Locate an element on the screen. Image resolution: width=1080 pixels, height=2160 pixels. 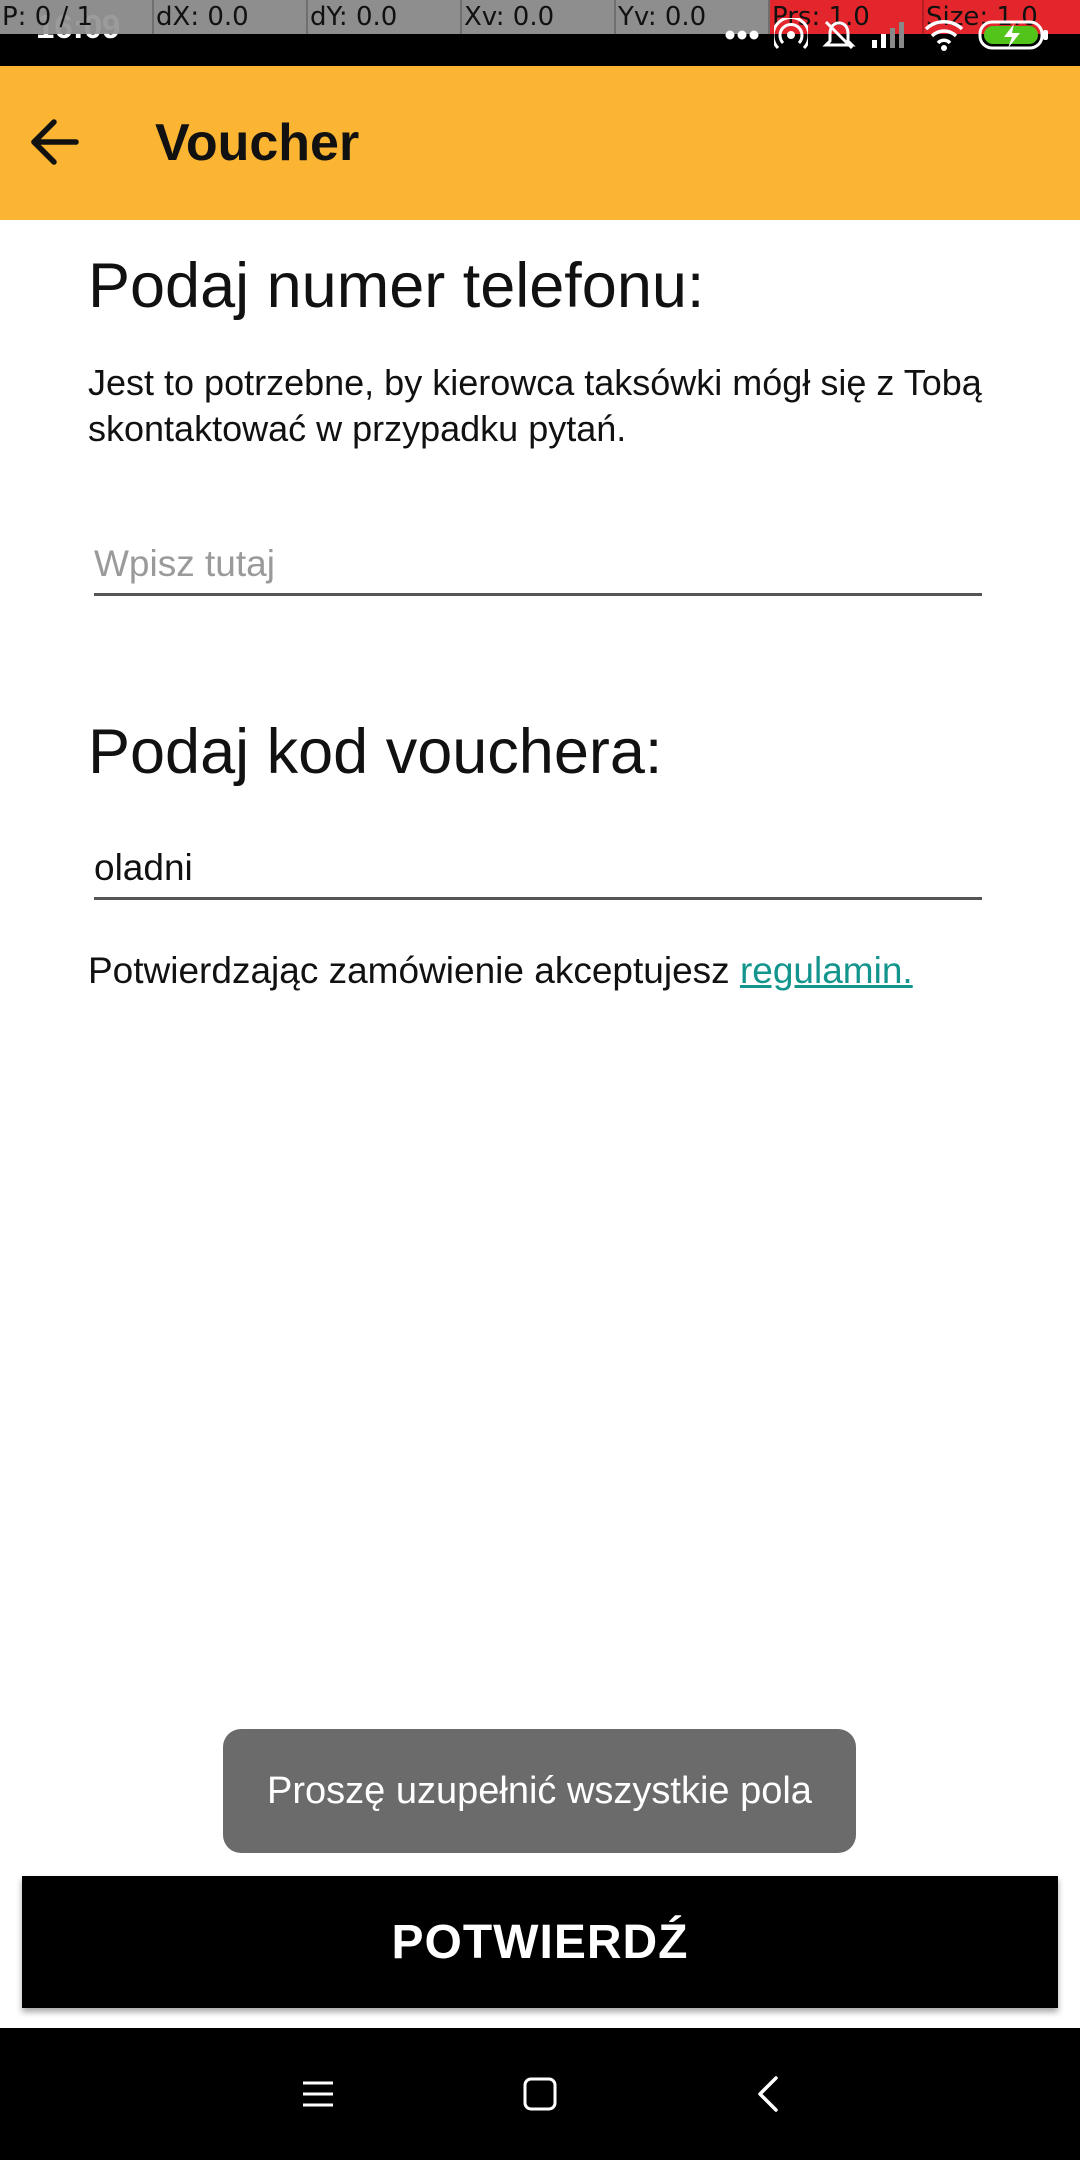
toast-text: Proszę uzupełnić wszystkie pola is located at coordinates (539, 1790).